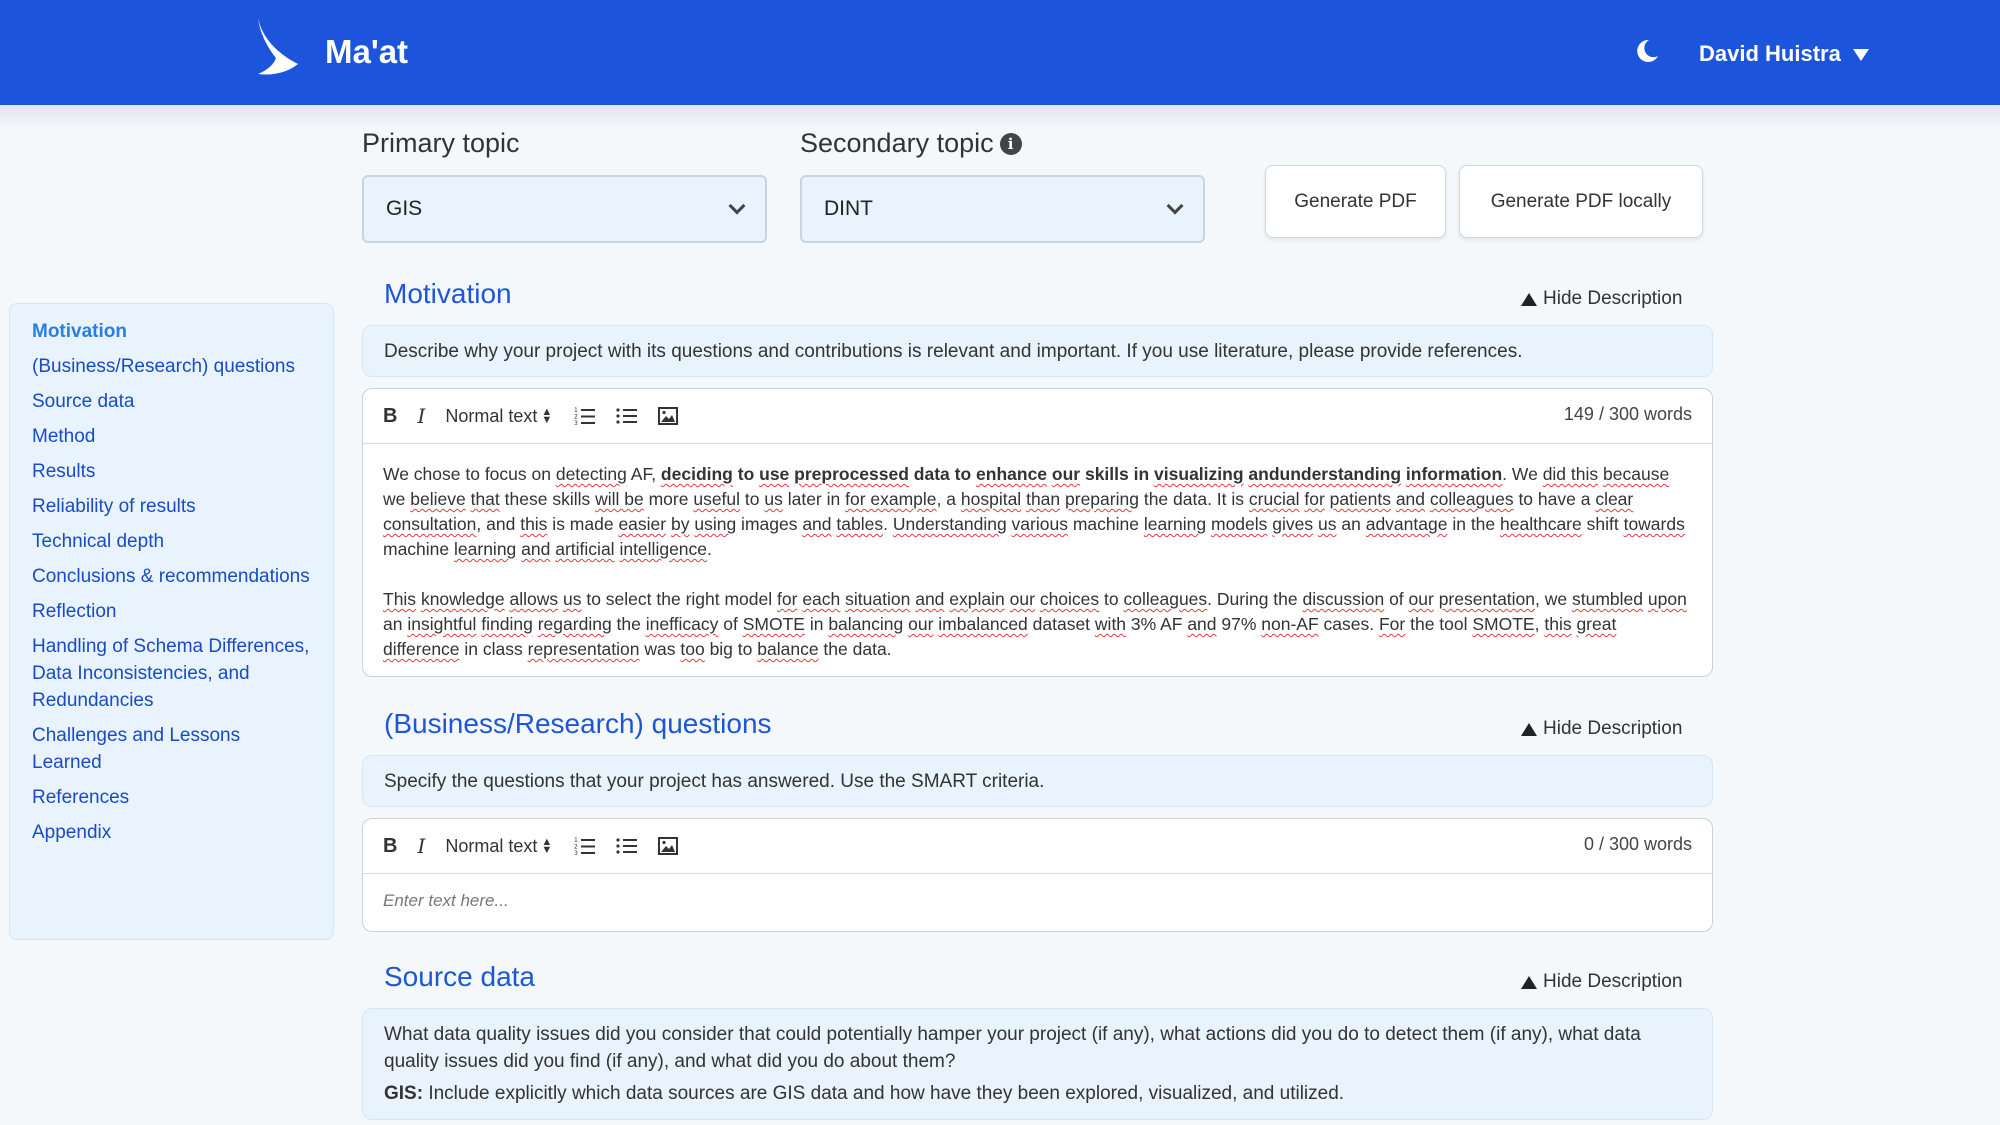 The width and height of the screenshot is (2000, 1125). Describe the element at coordinates (171, 832) in the screenshot. I see `sidebar-item-appendix: Appendix` at that location.